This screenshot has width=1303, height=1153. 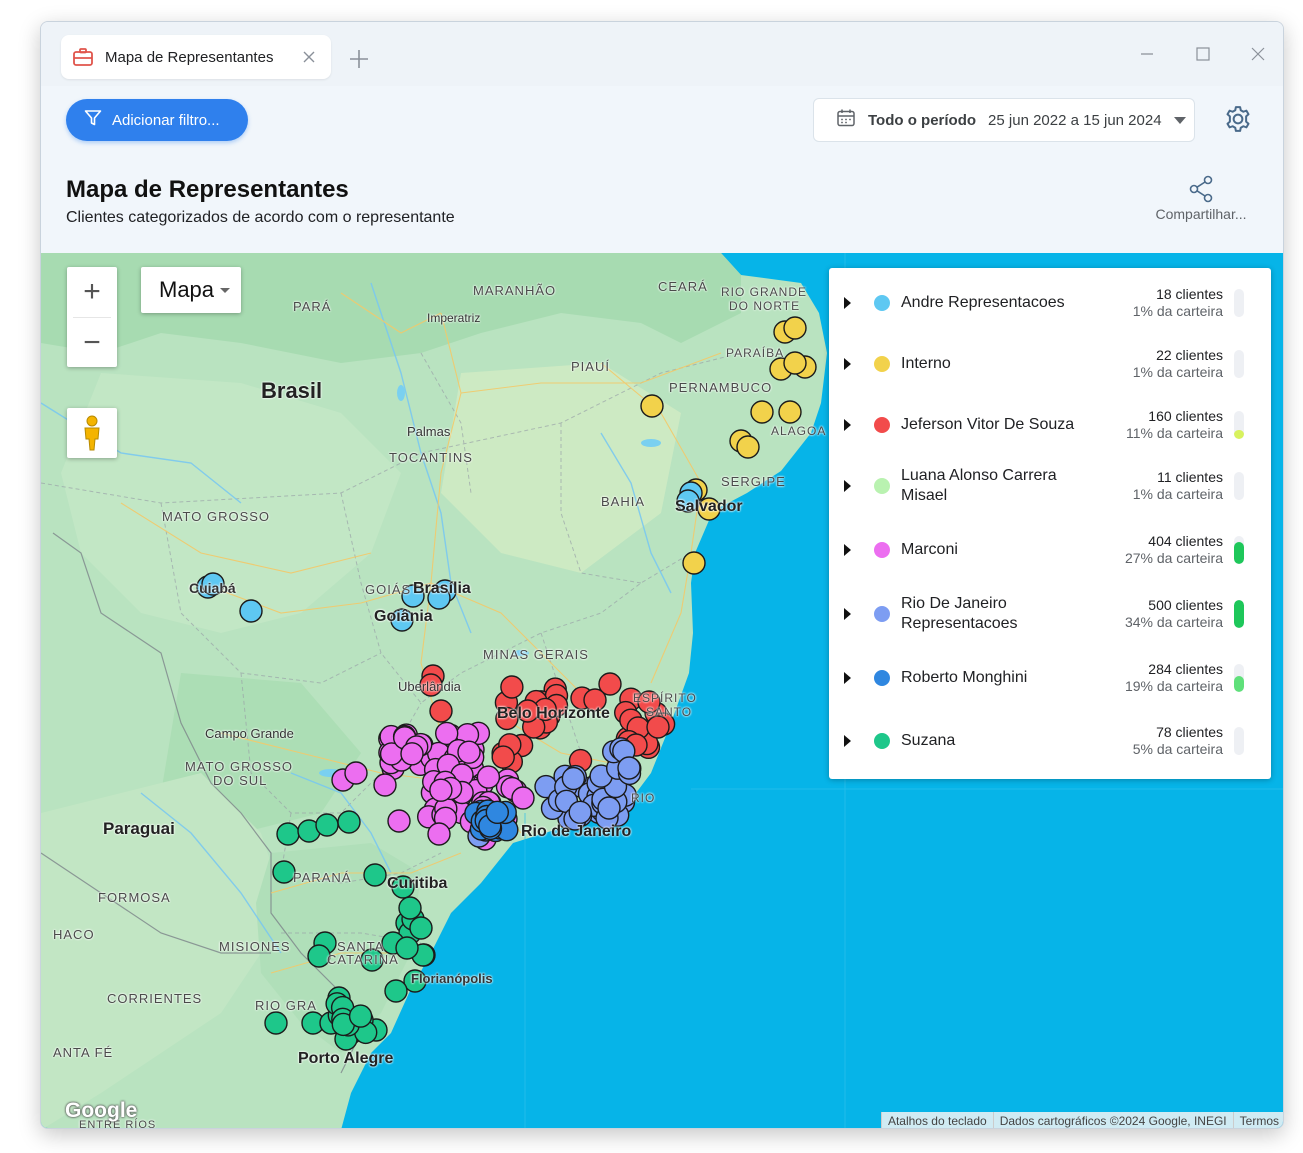 I want to click on map-label-espirito-santo-2: SANTO, so click(x=669, y=712).